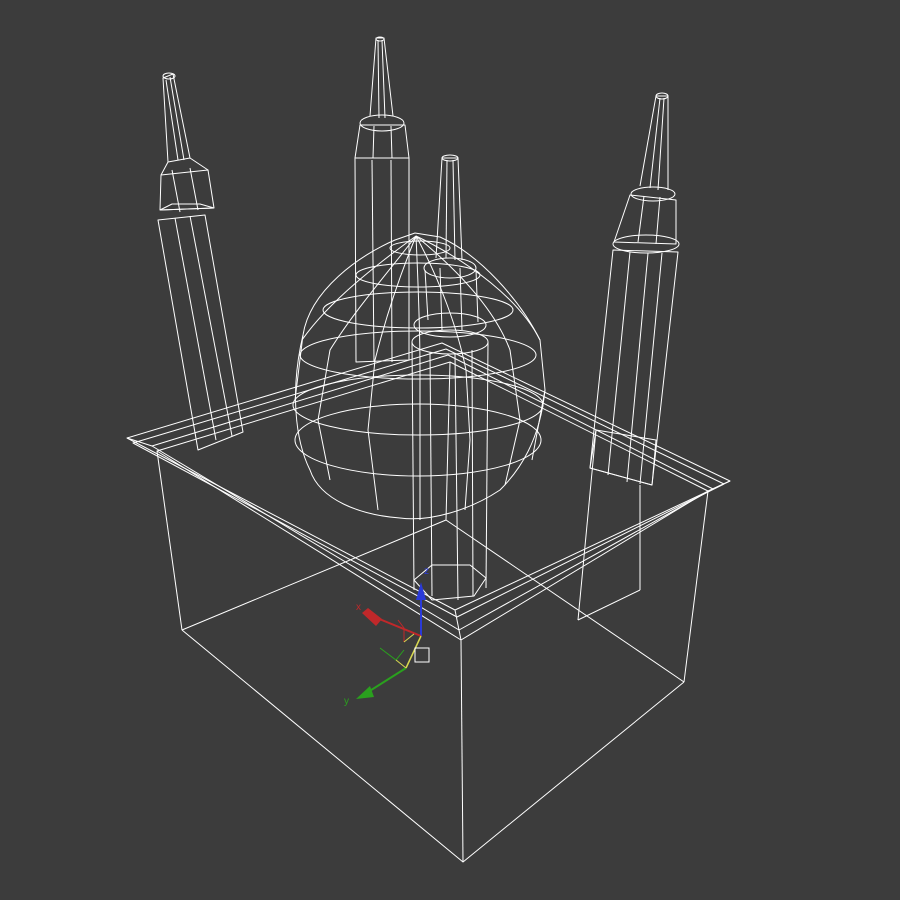 The image size is (900, 900). Describe the element at coordinates (426, 571) in the screenshot. I see `z-axis-label: z` at that location.